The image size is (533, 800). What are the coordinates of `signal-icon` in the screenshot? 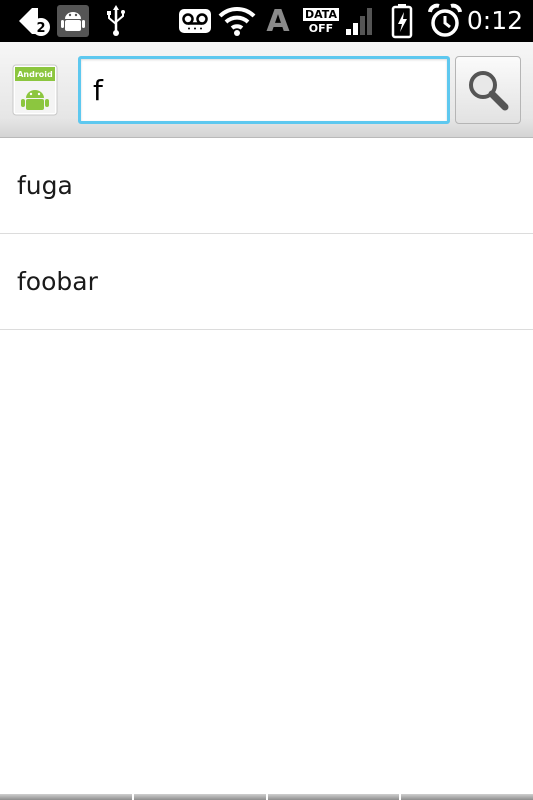 It's located at (360, 21).